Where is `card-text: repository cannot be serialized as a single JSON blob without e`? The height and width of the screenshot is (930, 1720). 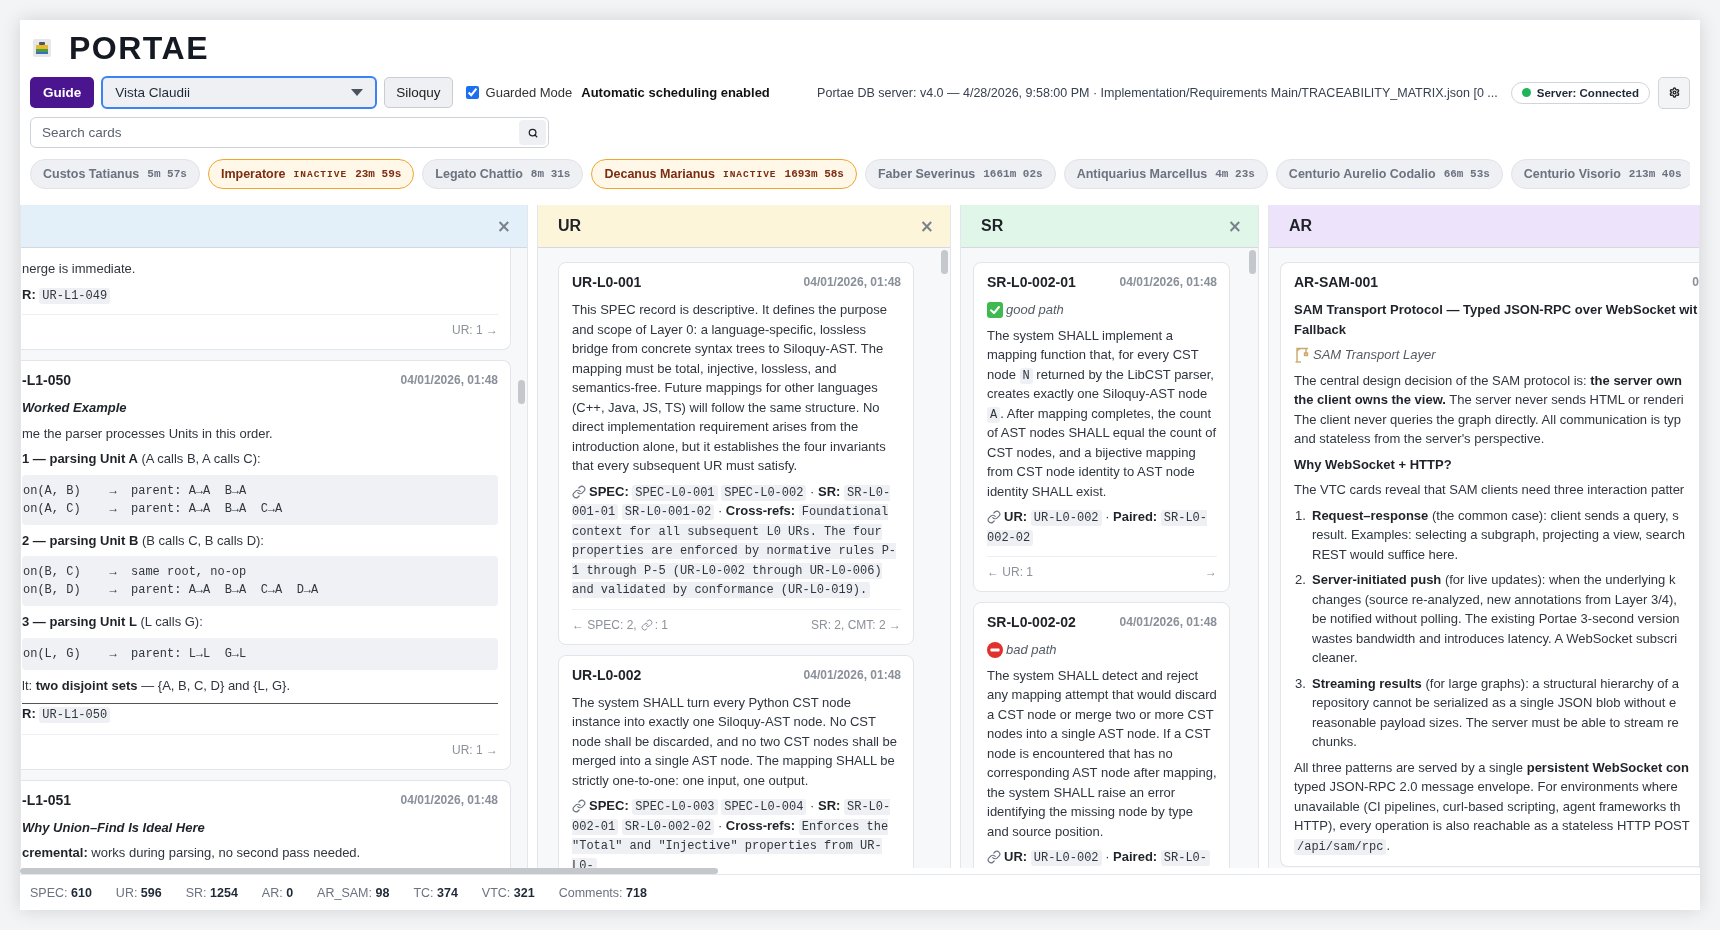
card-text: repository cannot be serialized as a single JSON blob without e is located at coordinates (1495, 703).